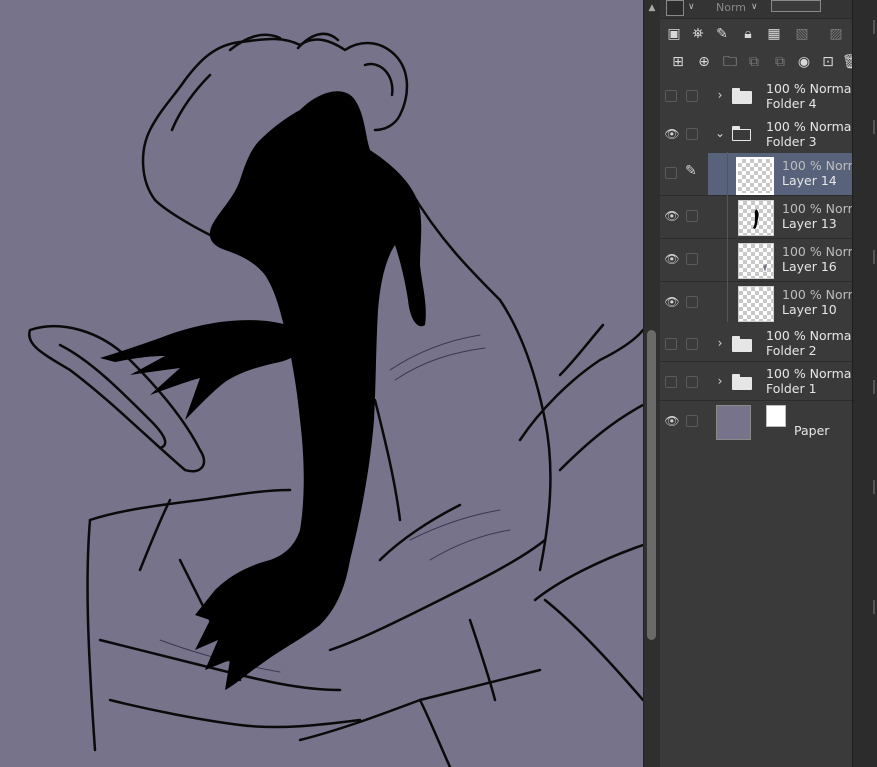 The image size is (877, 767). I want to click on layer-toolbar-row-2: ⊞ ⊕ 🗀︎ ⧉ ⧉ ◉ ⊡ 🗑︎, so click(760, 62).